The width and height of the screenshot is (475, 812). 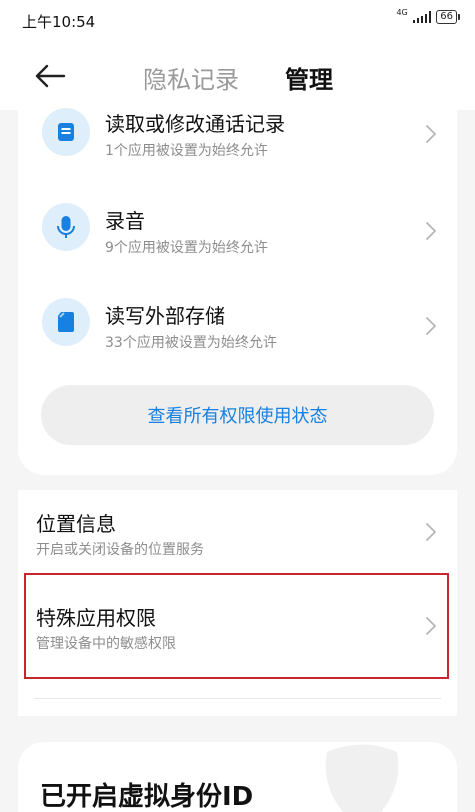 I want to click on signal-icon, so click(x=422, y=17).